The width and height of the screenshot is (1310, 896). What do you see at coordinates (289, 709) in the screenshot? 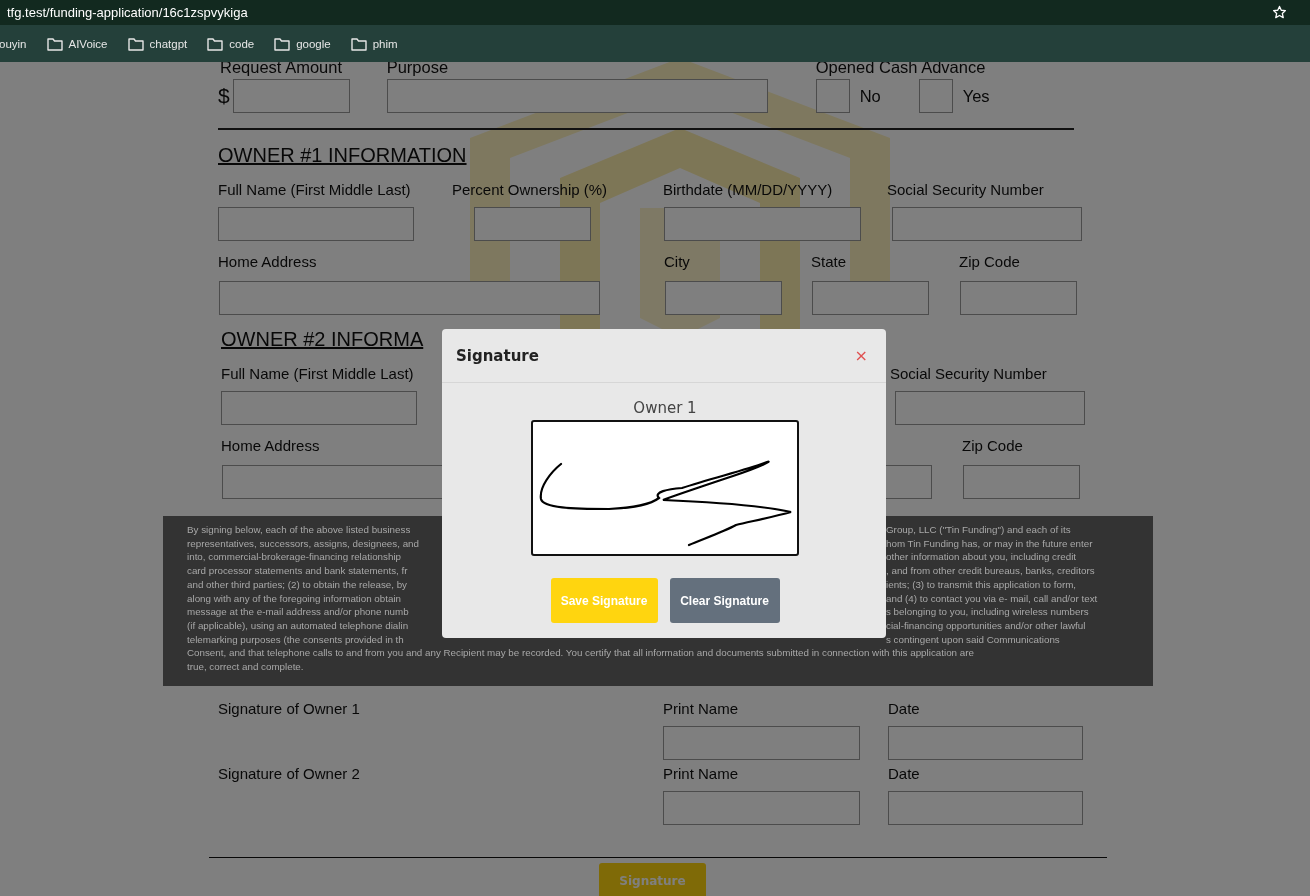
I see `signature-label: Signature of Owner 1` at bounding box center [289, 709].